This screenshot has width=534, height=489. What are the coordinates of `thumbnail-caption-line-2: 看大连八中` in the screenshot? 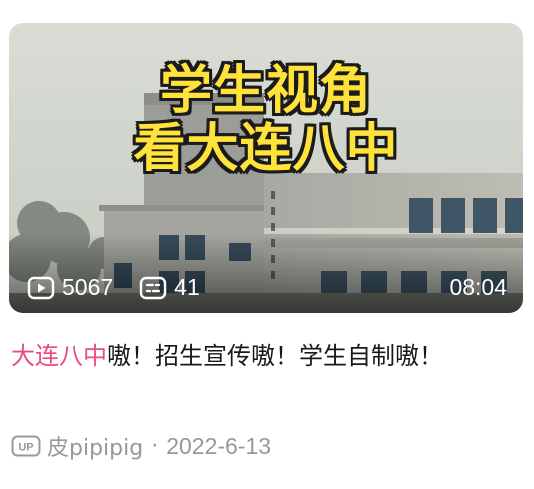 It's located at (266, 149).